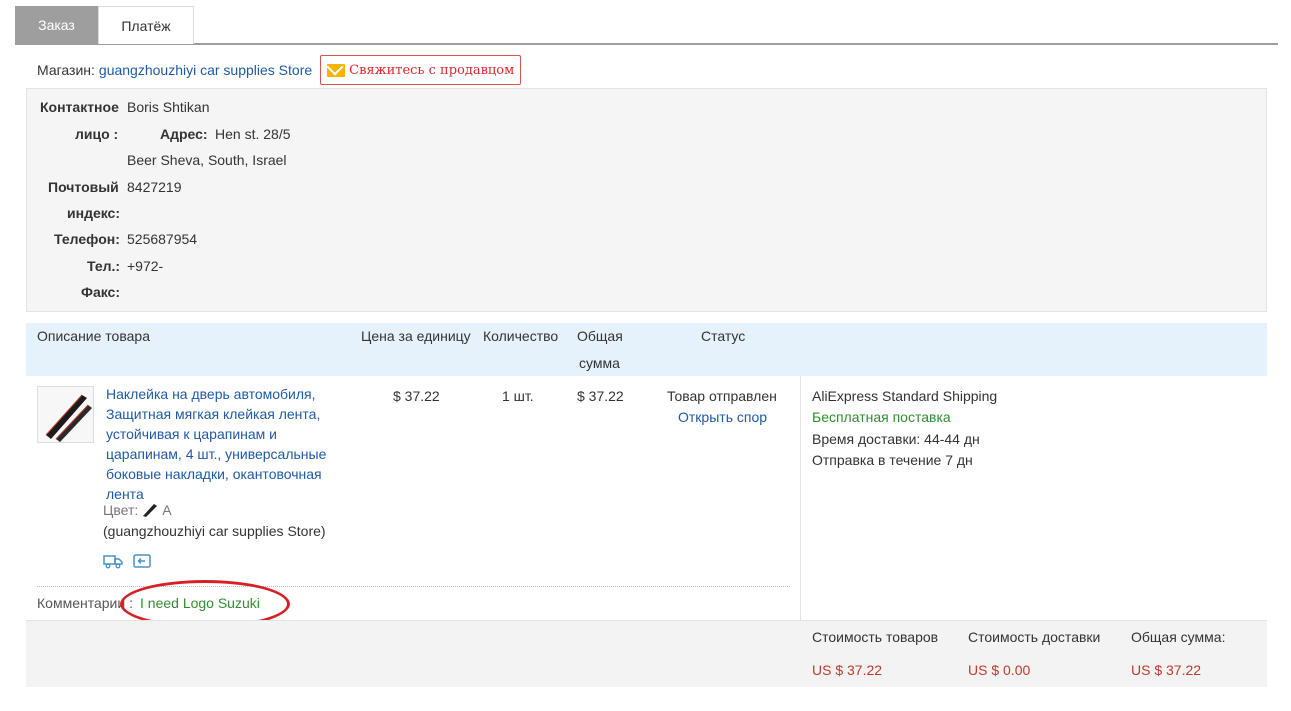 The image size is (1291, 711). What do you see at coordinates (94, 213) in the screenshot?
I see `zip-label-2: индекс:` at bounding box center [94, 213].